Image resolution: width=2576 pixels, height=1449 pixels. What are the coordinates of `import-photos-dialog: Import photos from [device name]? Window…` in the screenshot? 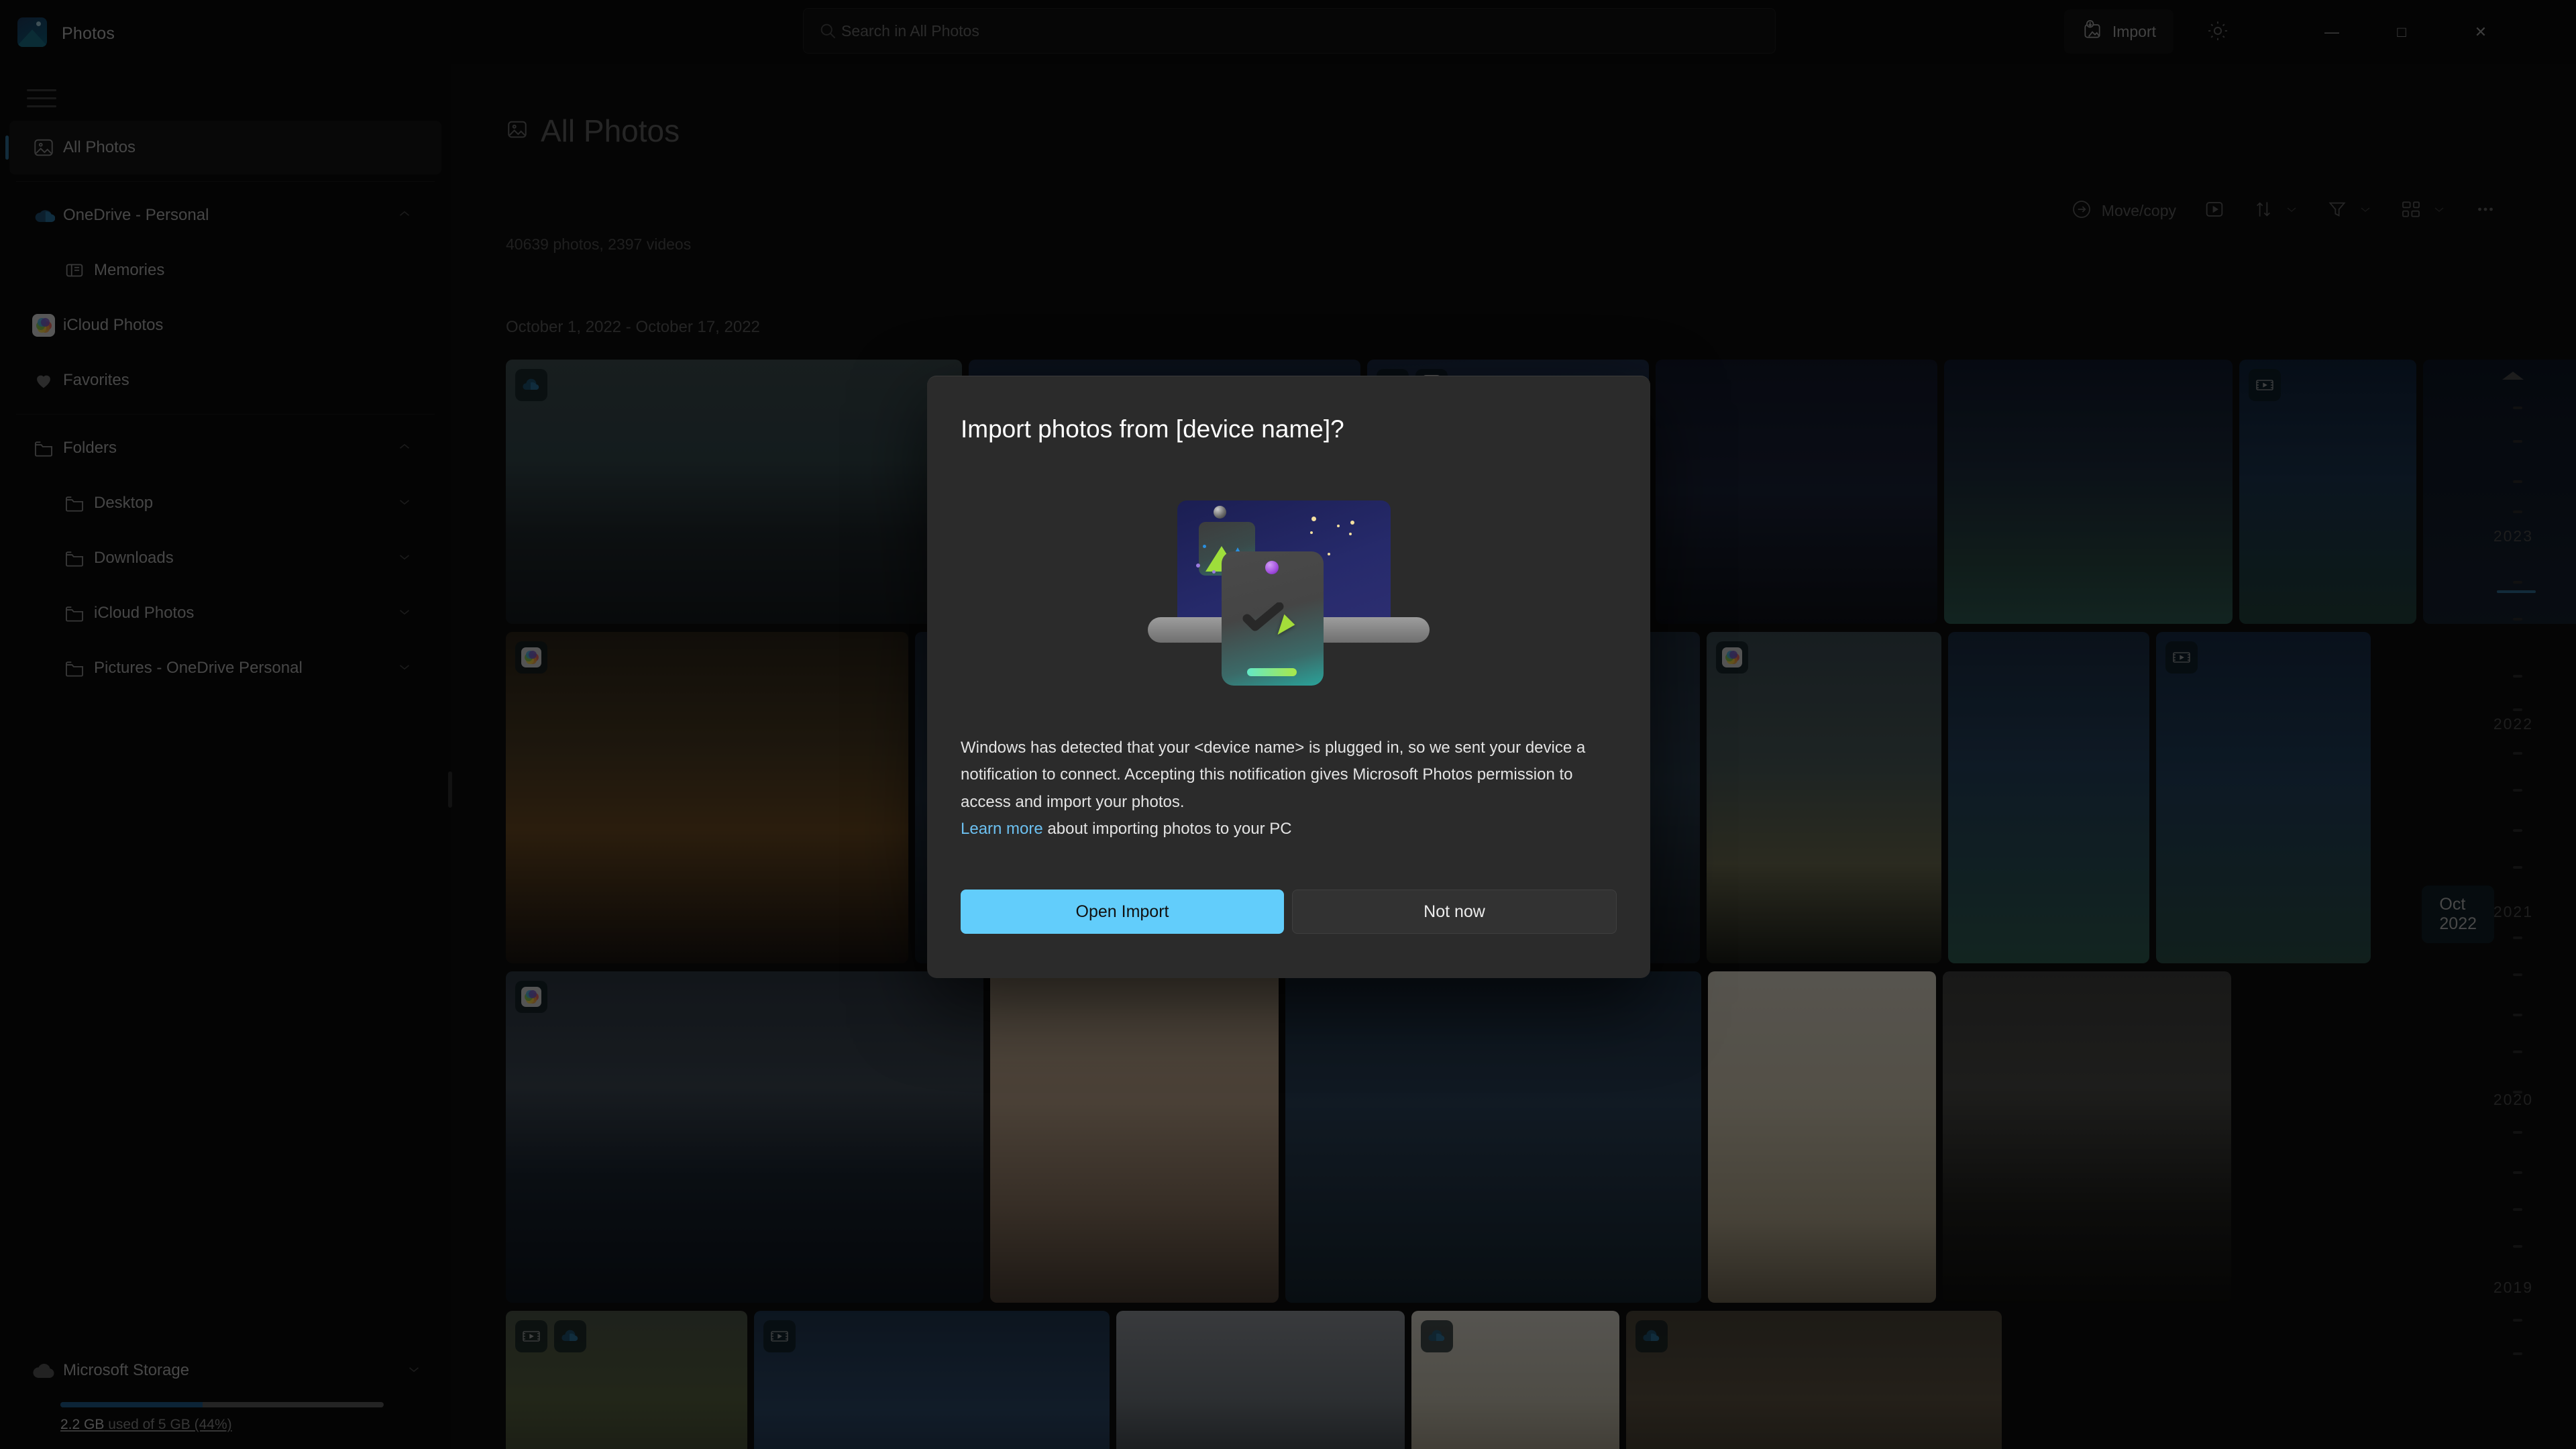 It's located at (1288, 677).